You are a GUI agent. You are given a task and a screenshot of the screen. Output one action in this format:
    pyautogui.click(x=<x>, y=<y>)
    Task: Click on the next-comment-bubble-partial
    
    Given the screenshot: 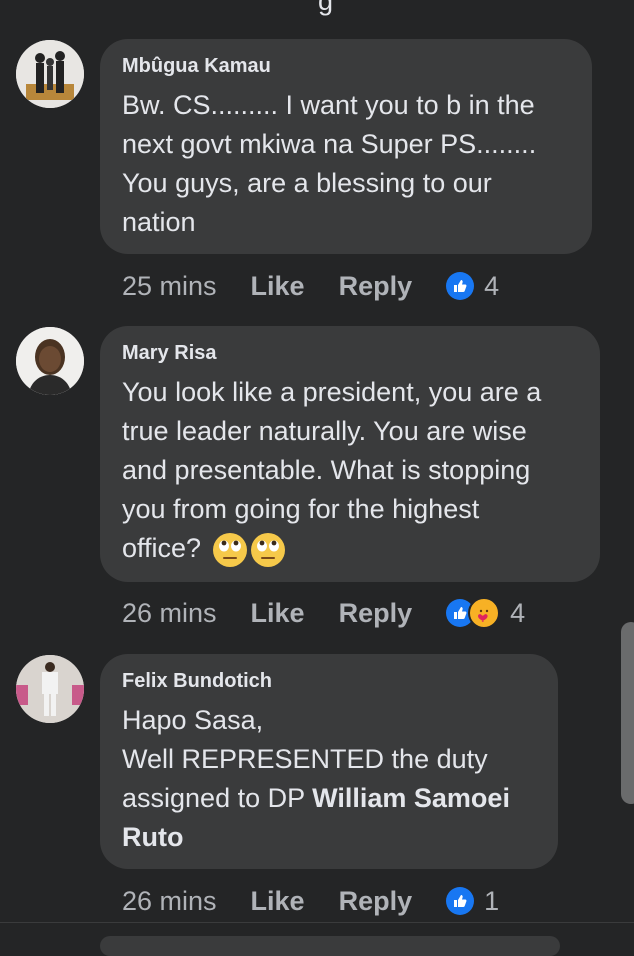 What is the action you would take?
    pyautogui.click(x=330, y=946)
    